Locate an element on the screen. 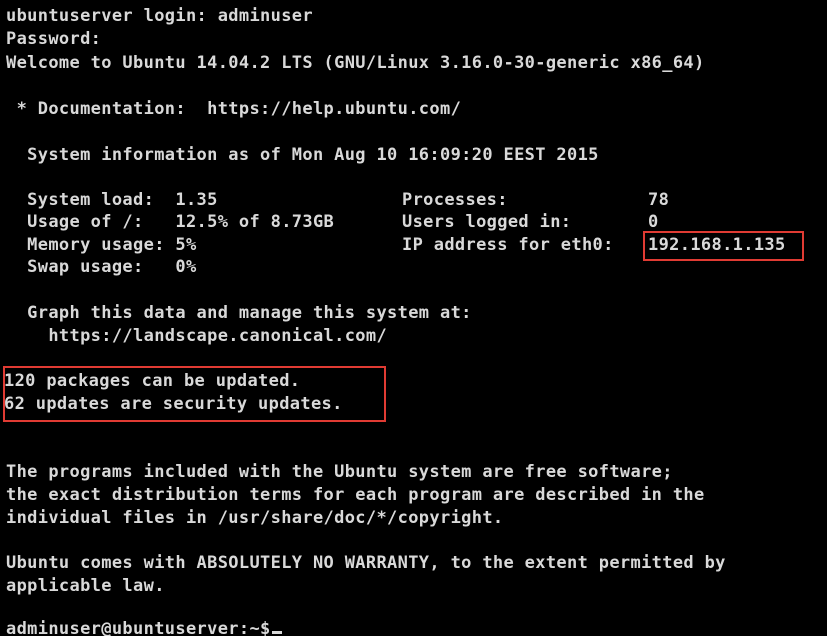 The image size is (827, 636). stat-swap: Swap usage: 0% is located at coordinates (101, 267).